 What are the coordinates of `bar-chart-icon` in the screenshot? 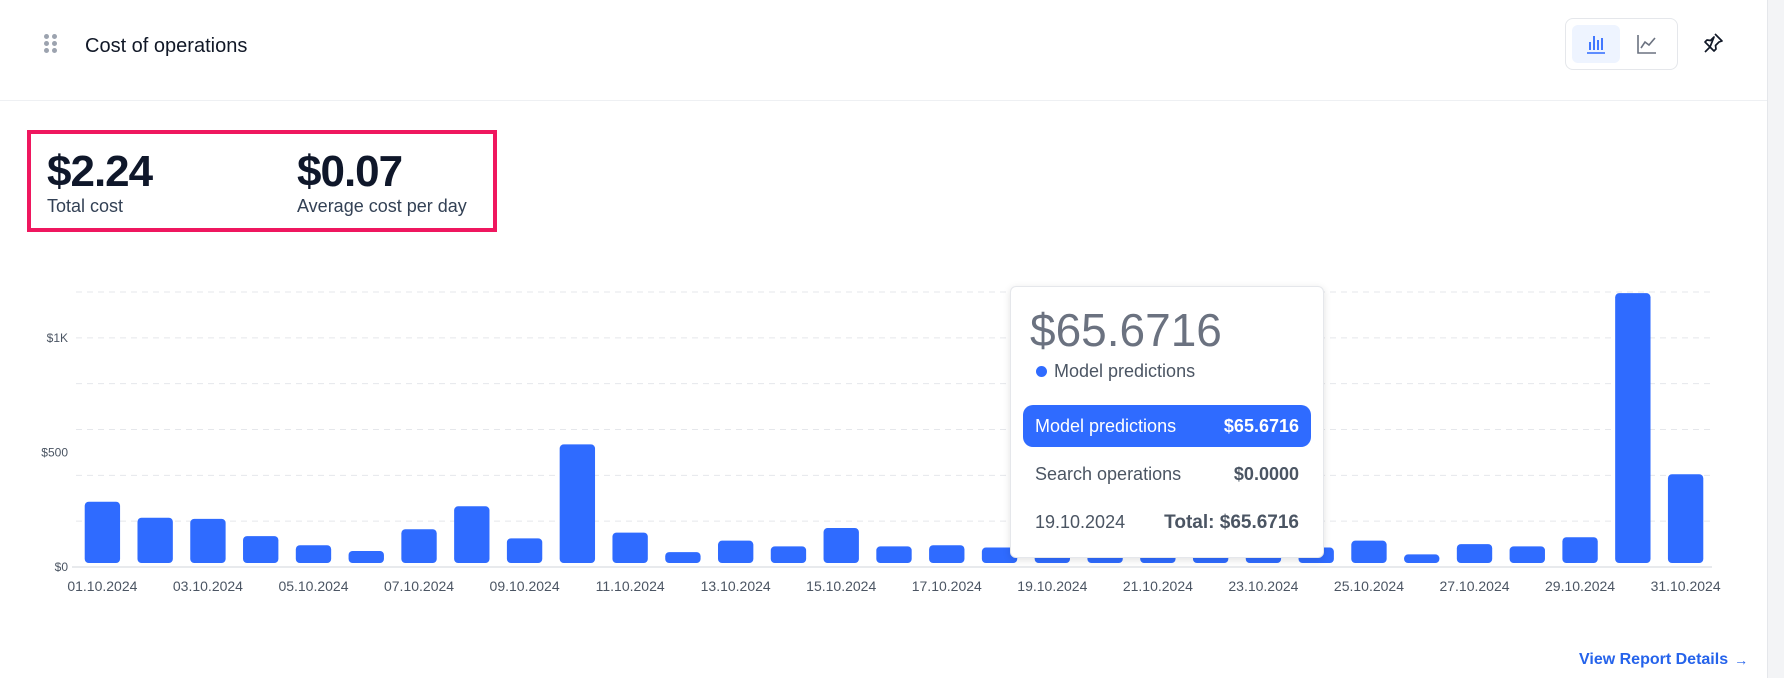 It's located at (1596, 45).